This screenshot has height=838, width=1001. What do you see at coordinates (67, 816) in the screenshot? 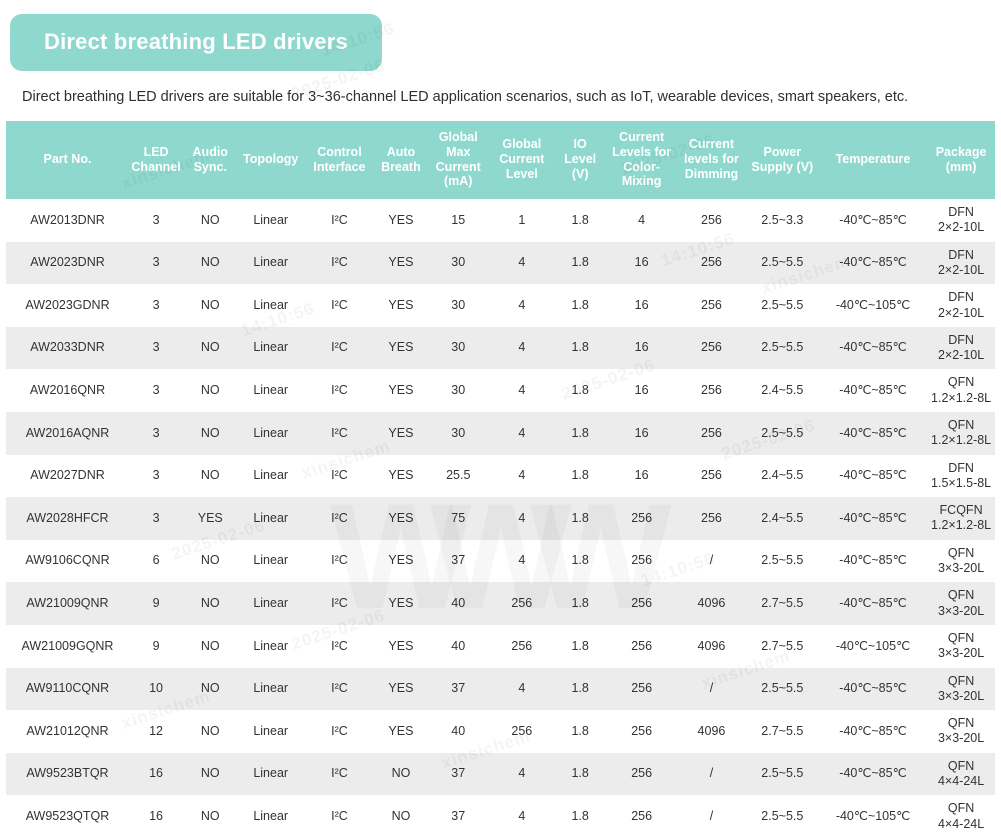
I see `cell-part-no: AW9523QTQR` at bounding box center [67, 816].